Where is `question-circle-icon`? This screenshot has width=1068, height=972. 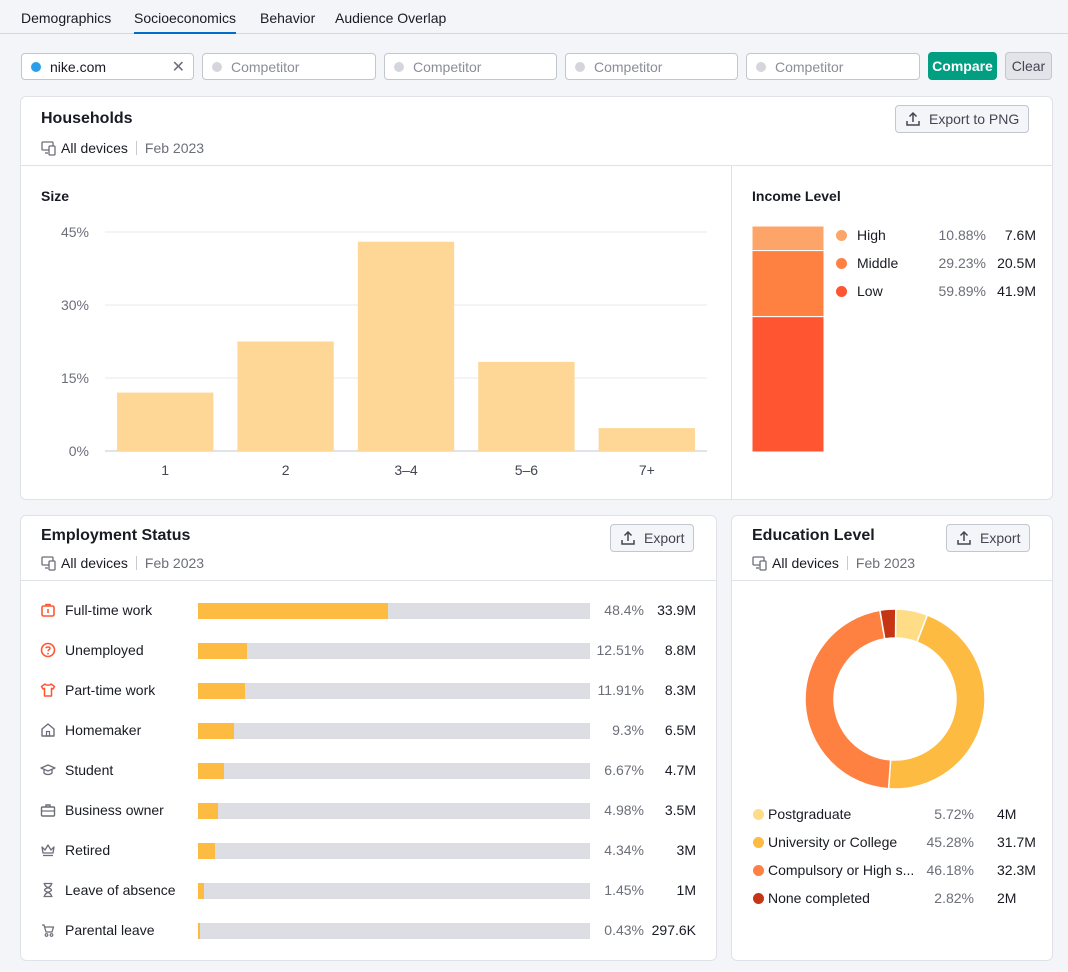
question-circle-icon is located at coordinates (48, 650).